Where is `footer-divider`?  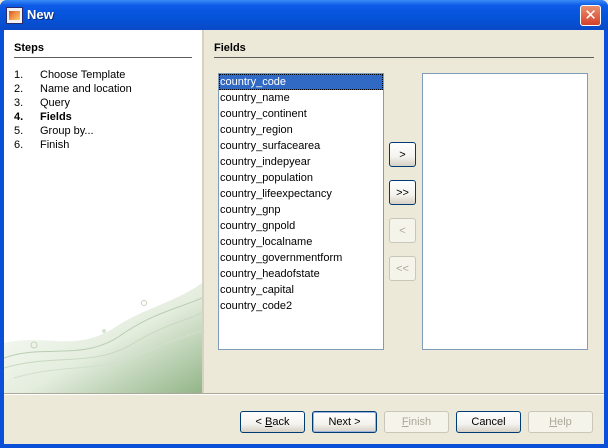
footer-divider is located at coordinates (304, 394).